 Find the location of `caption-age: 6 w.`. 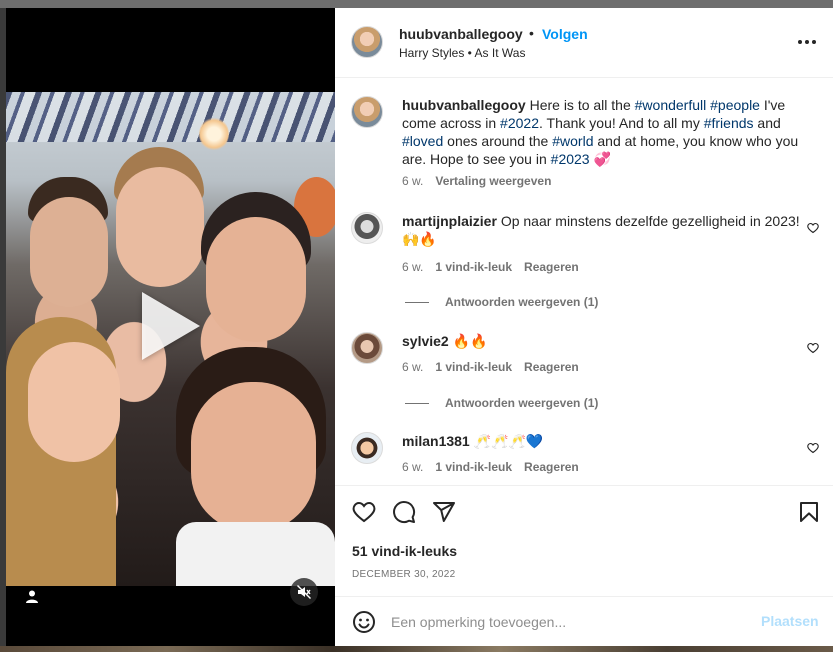

caption-age: 6 w. is located at coordinates (412, 181).